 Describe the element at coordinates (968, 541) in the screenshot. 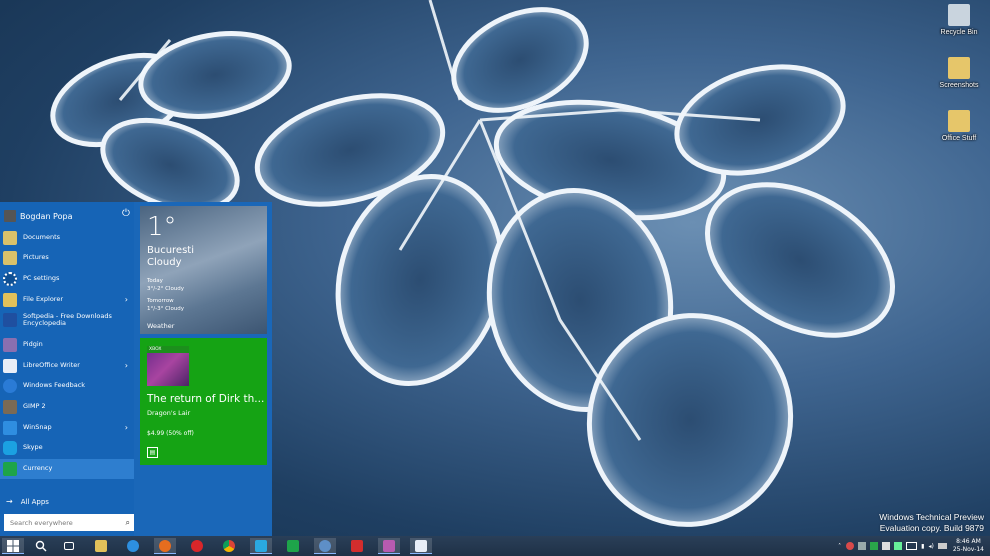

I see `clock-time: 8:46 AM` at that location.